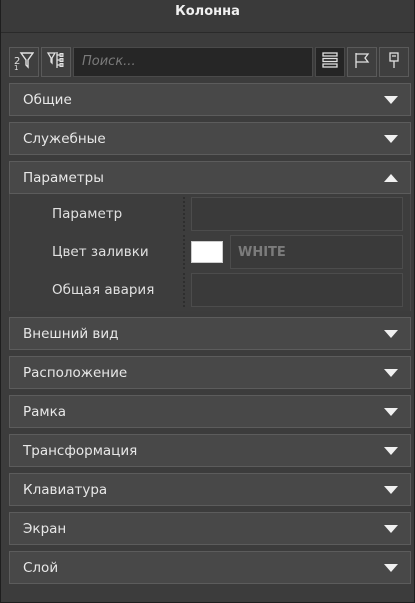 The image size is (415, 603). I want to click on flag-icon, so click(362, 62).